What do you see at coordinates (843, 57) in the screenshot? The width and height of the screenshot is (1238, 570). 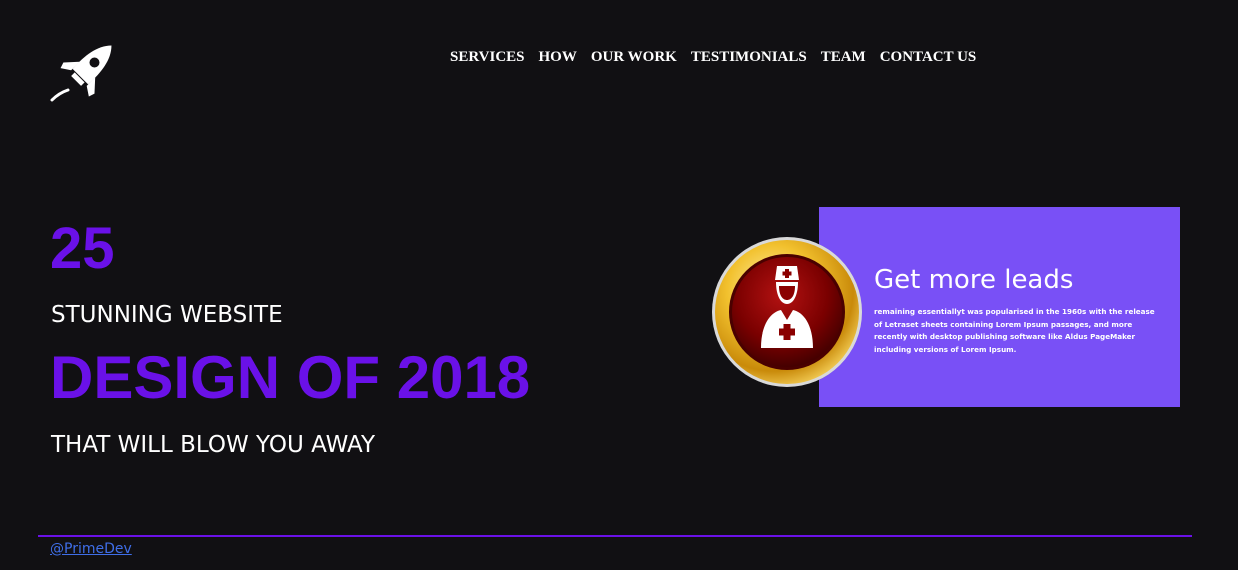 I see `nav-team: TEAM` at bounding box center [843, 57].